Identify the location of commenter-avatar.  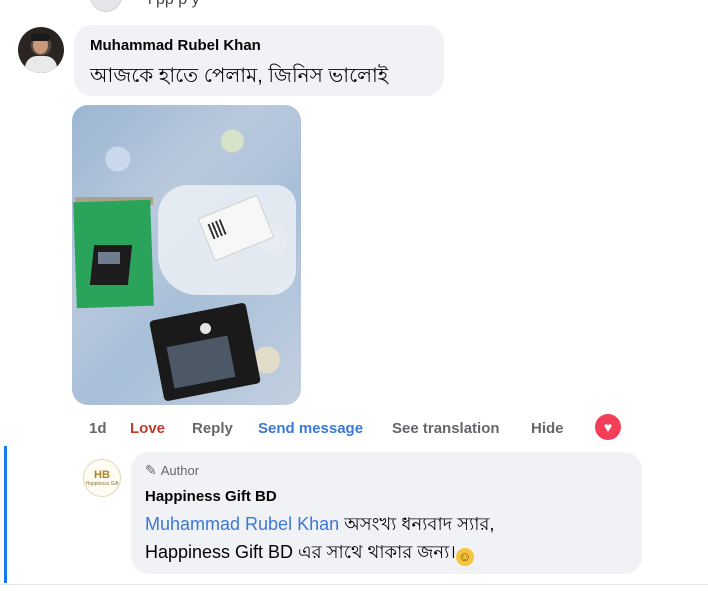
(41, 50).